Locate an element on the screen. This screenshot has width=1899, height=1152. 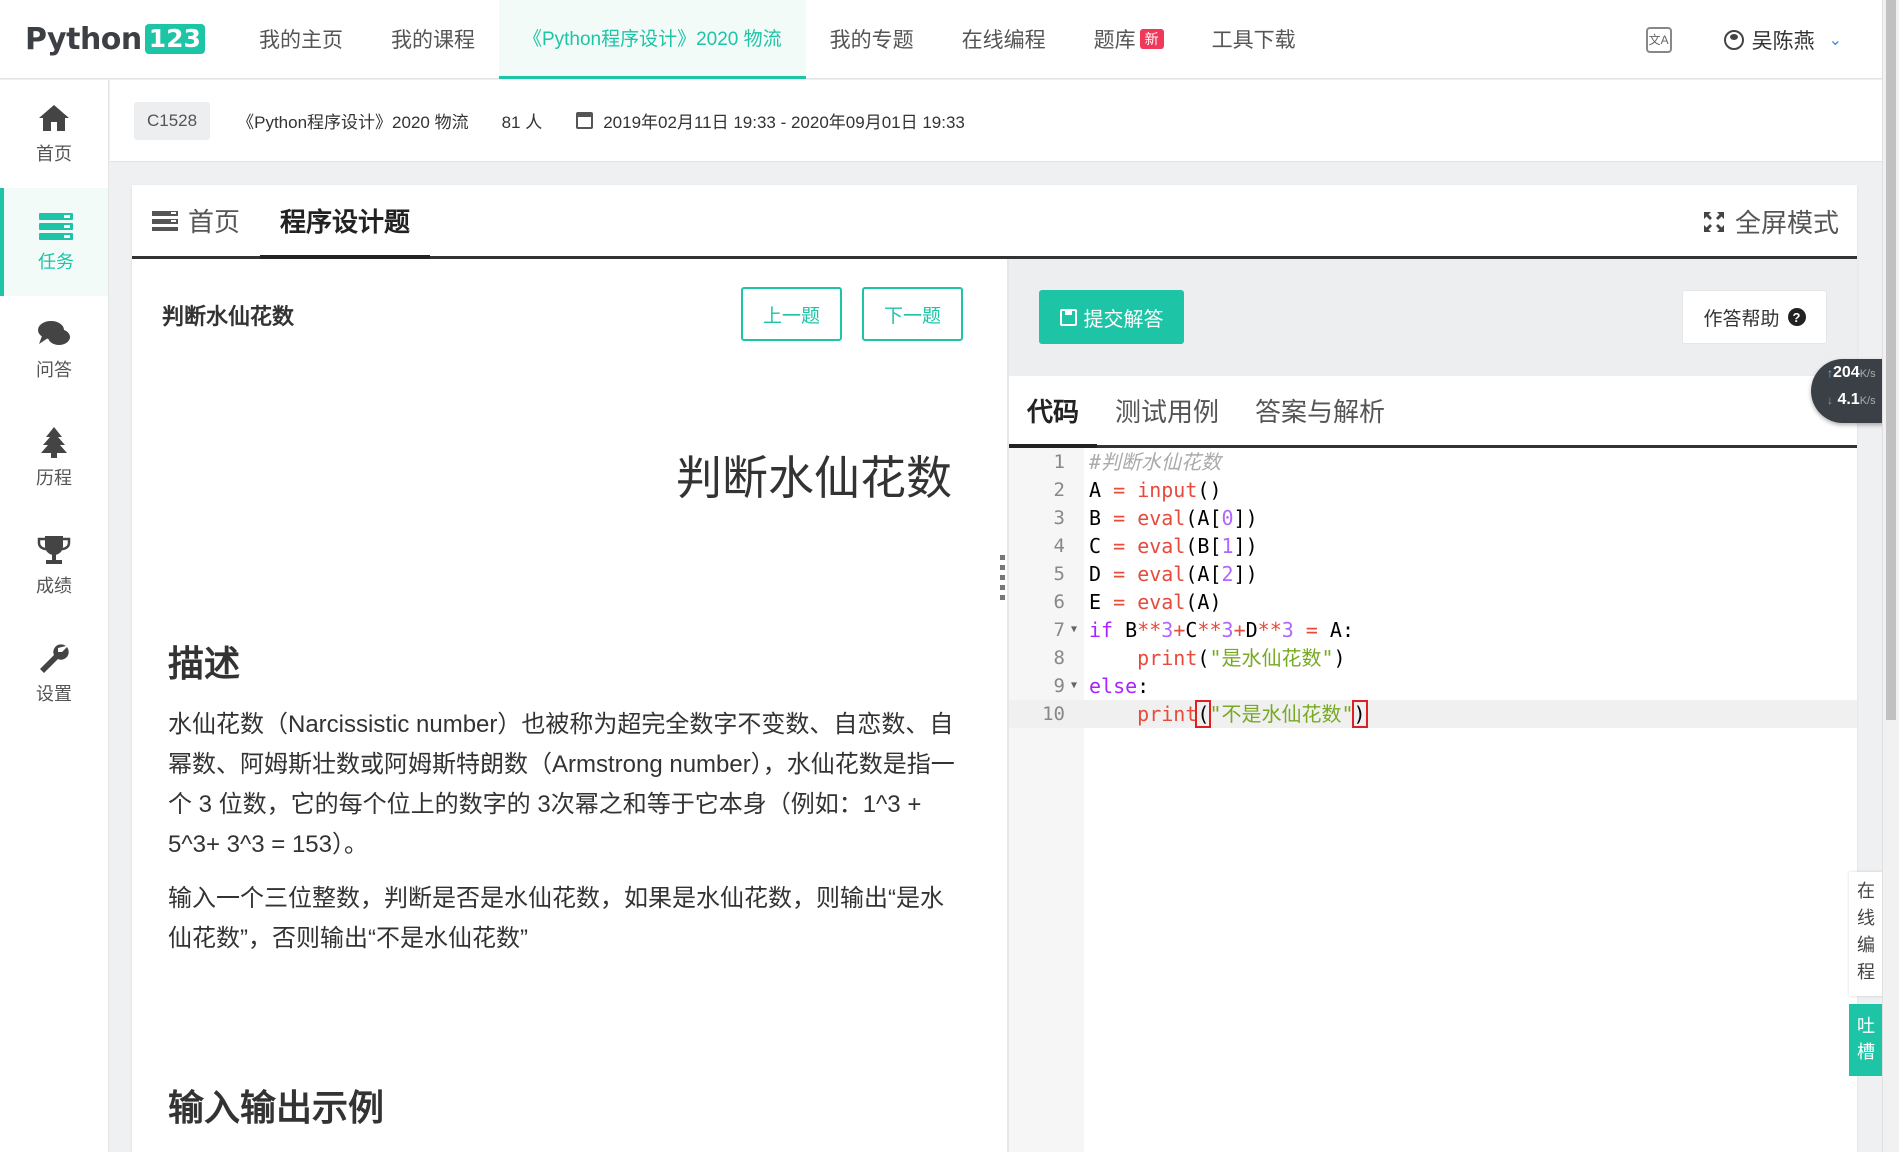
code-line-active: 10 print("不是水仙花数") is located at coordinates (1433, 714).